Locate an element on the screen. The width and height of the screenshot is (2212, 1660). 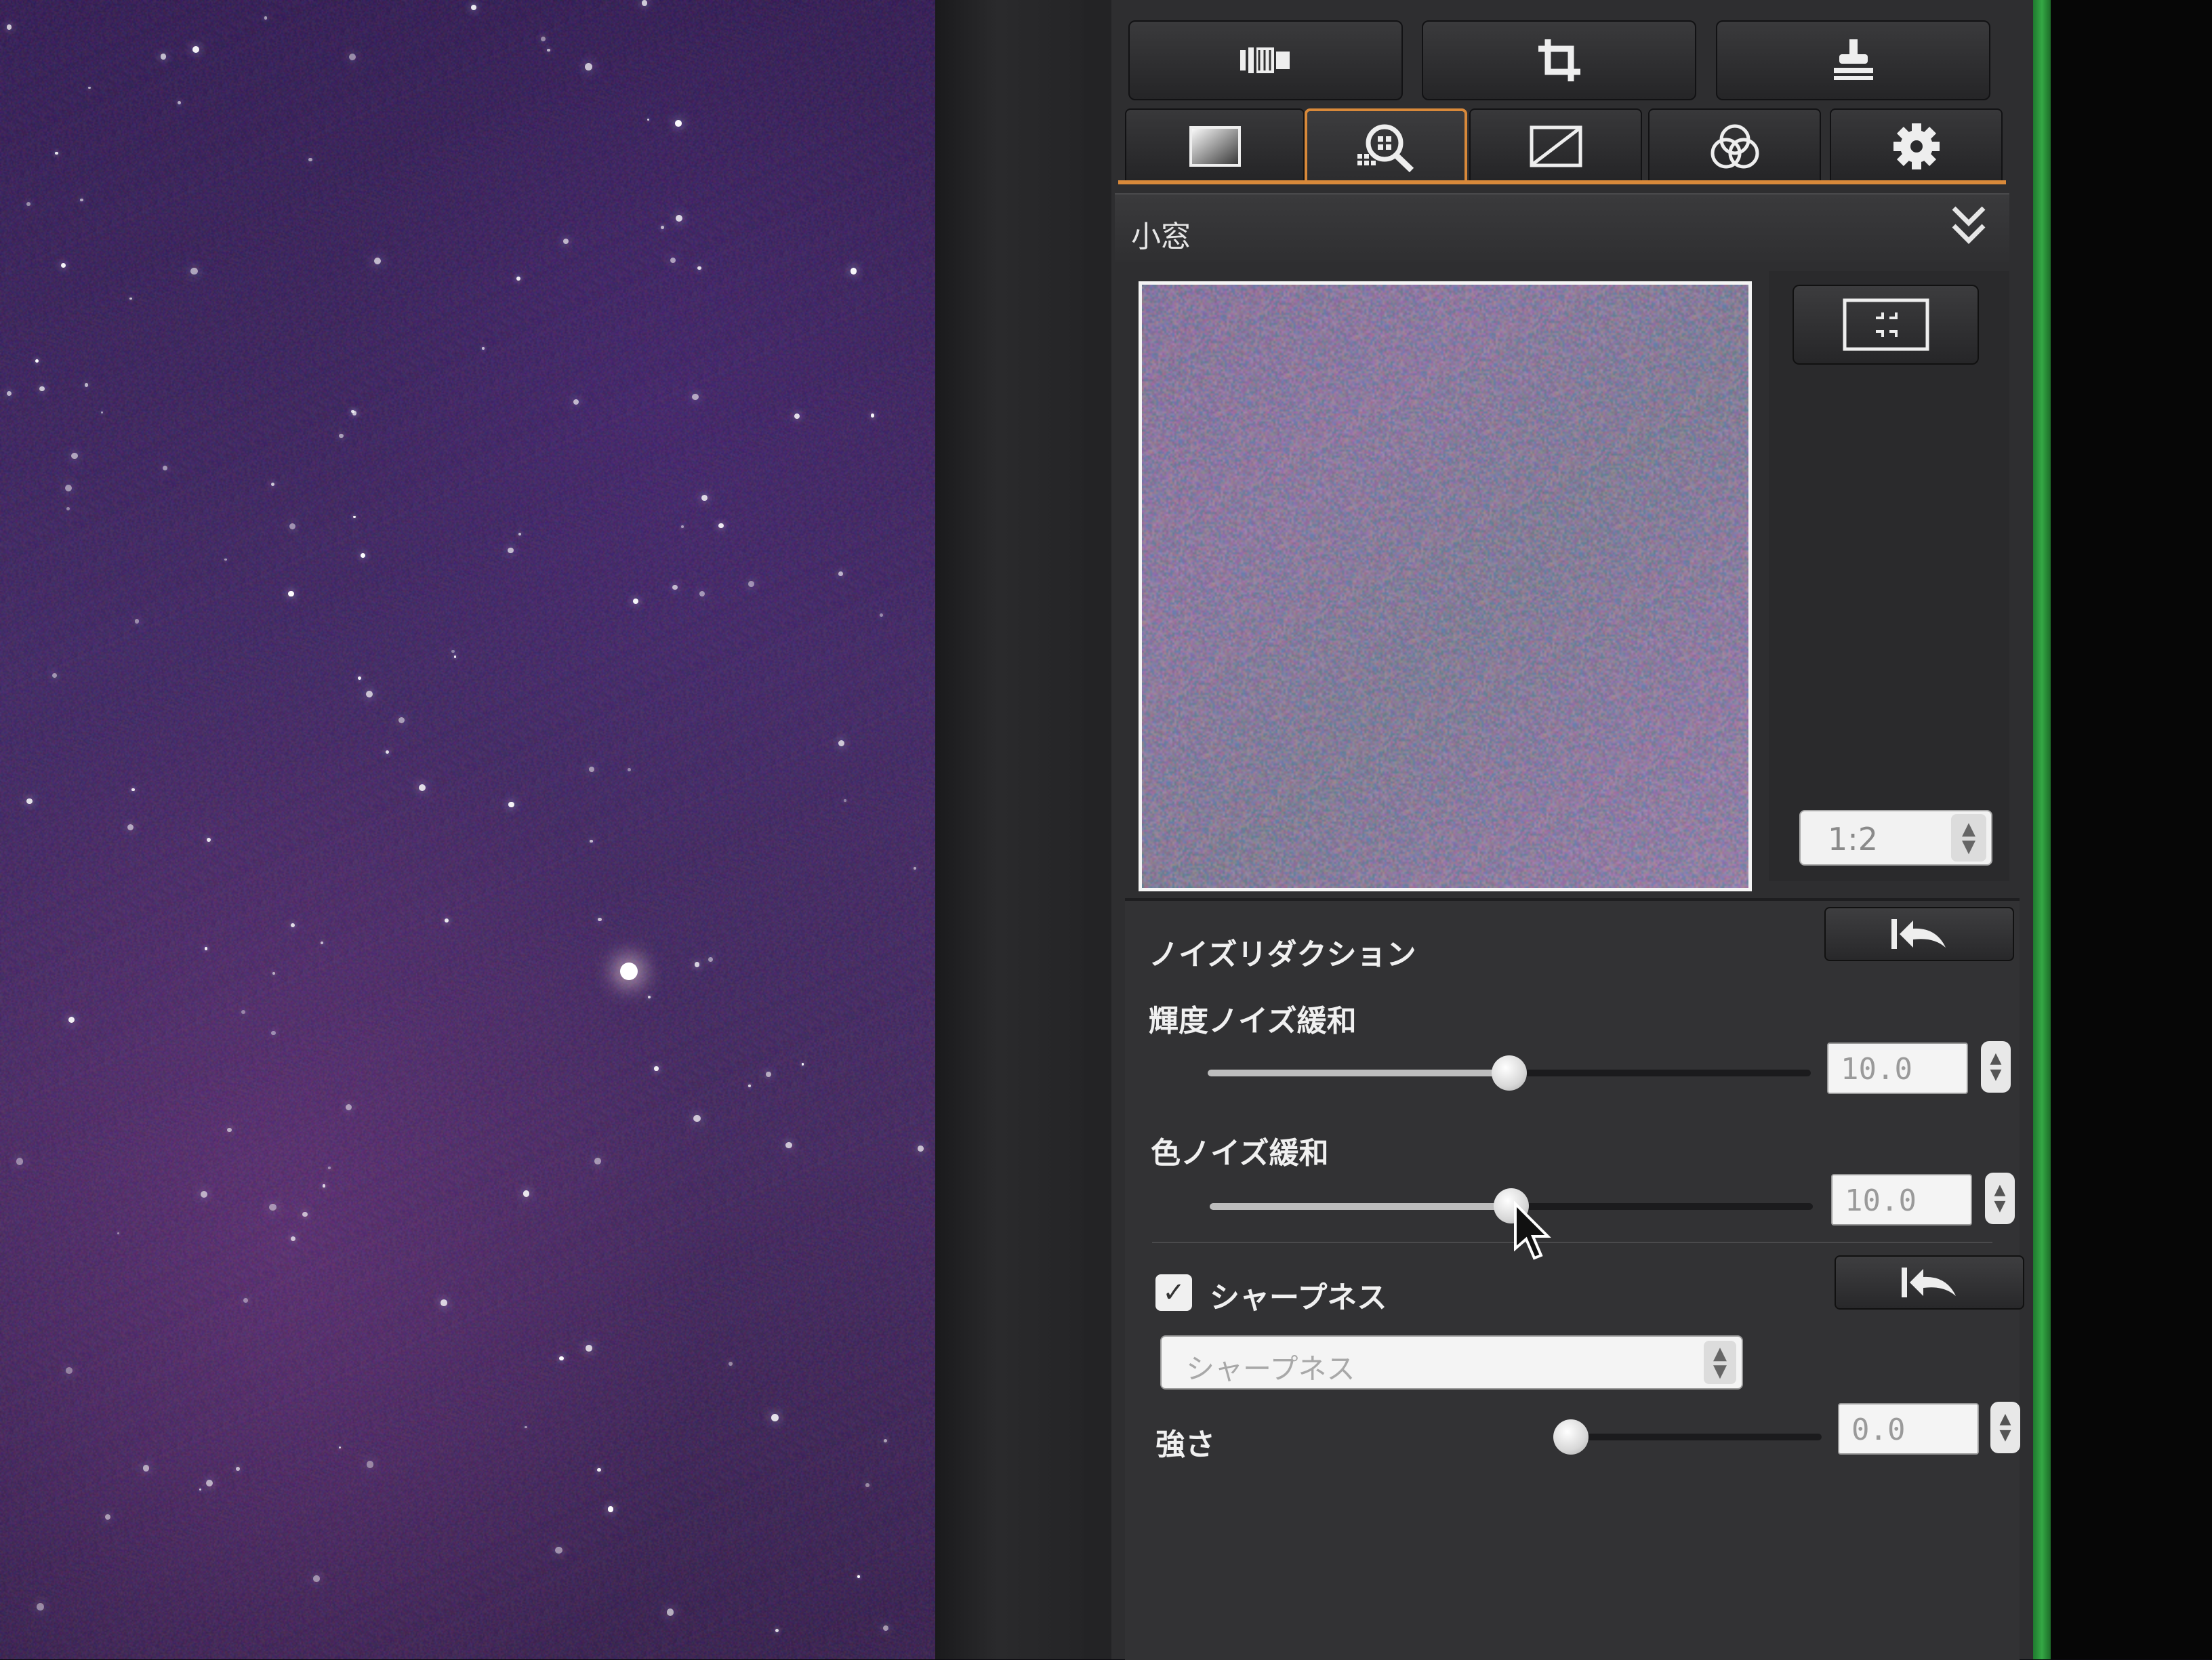
fit-to-window-button is located at coordinates (1886, 325).